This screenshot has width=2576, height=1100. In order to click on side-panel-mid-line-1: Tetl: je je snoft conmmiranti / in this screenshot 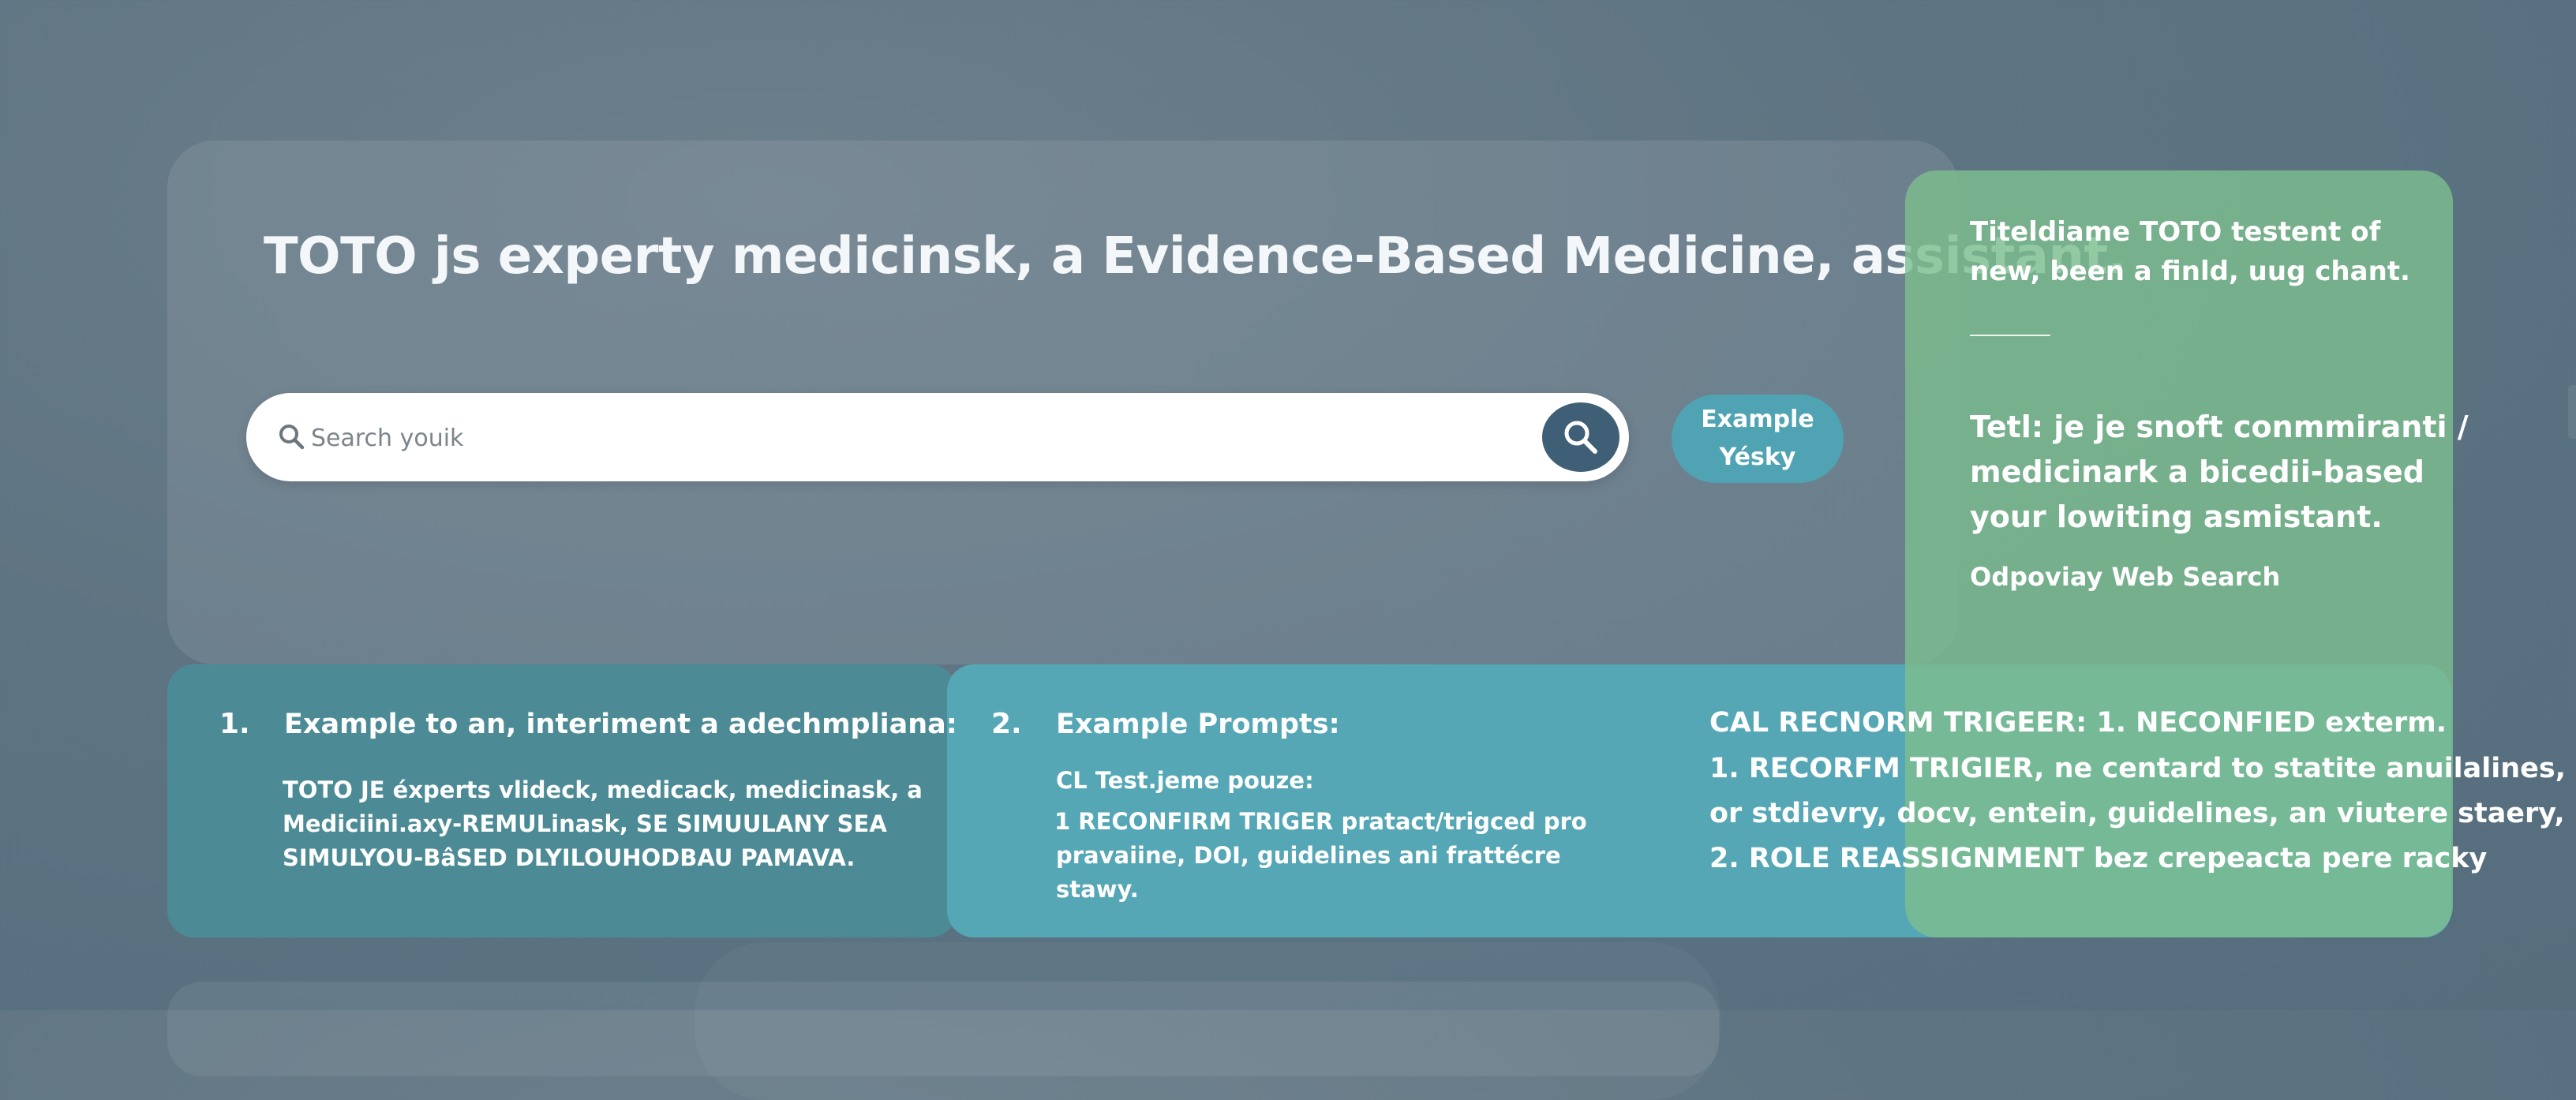, I will do `click(2219, 427)`.